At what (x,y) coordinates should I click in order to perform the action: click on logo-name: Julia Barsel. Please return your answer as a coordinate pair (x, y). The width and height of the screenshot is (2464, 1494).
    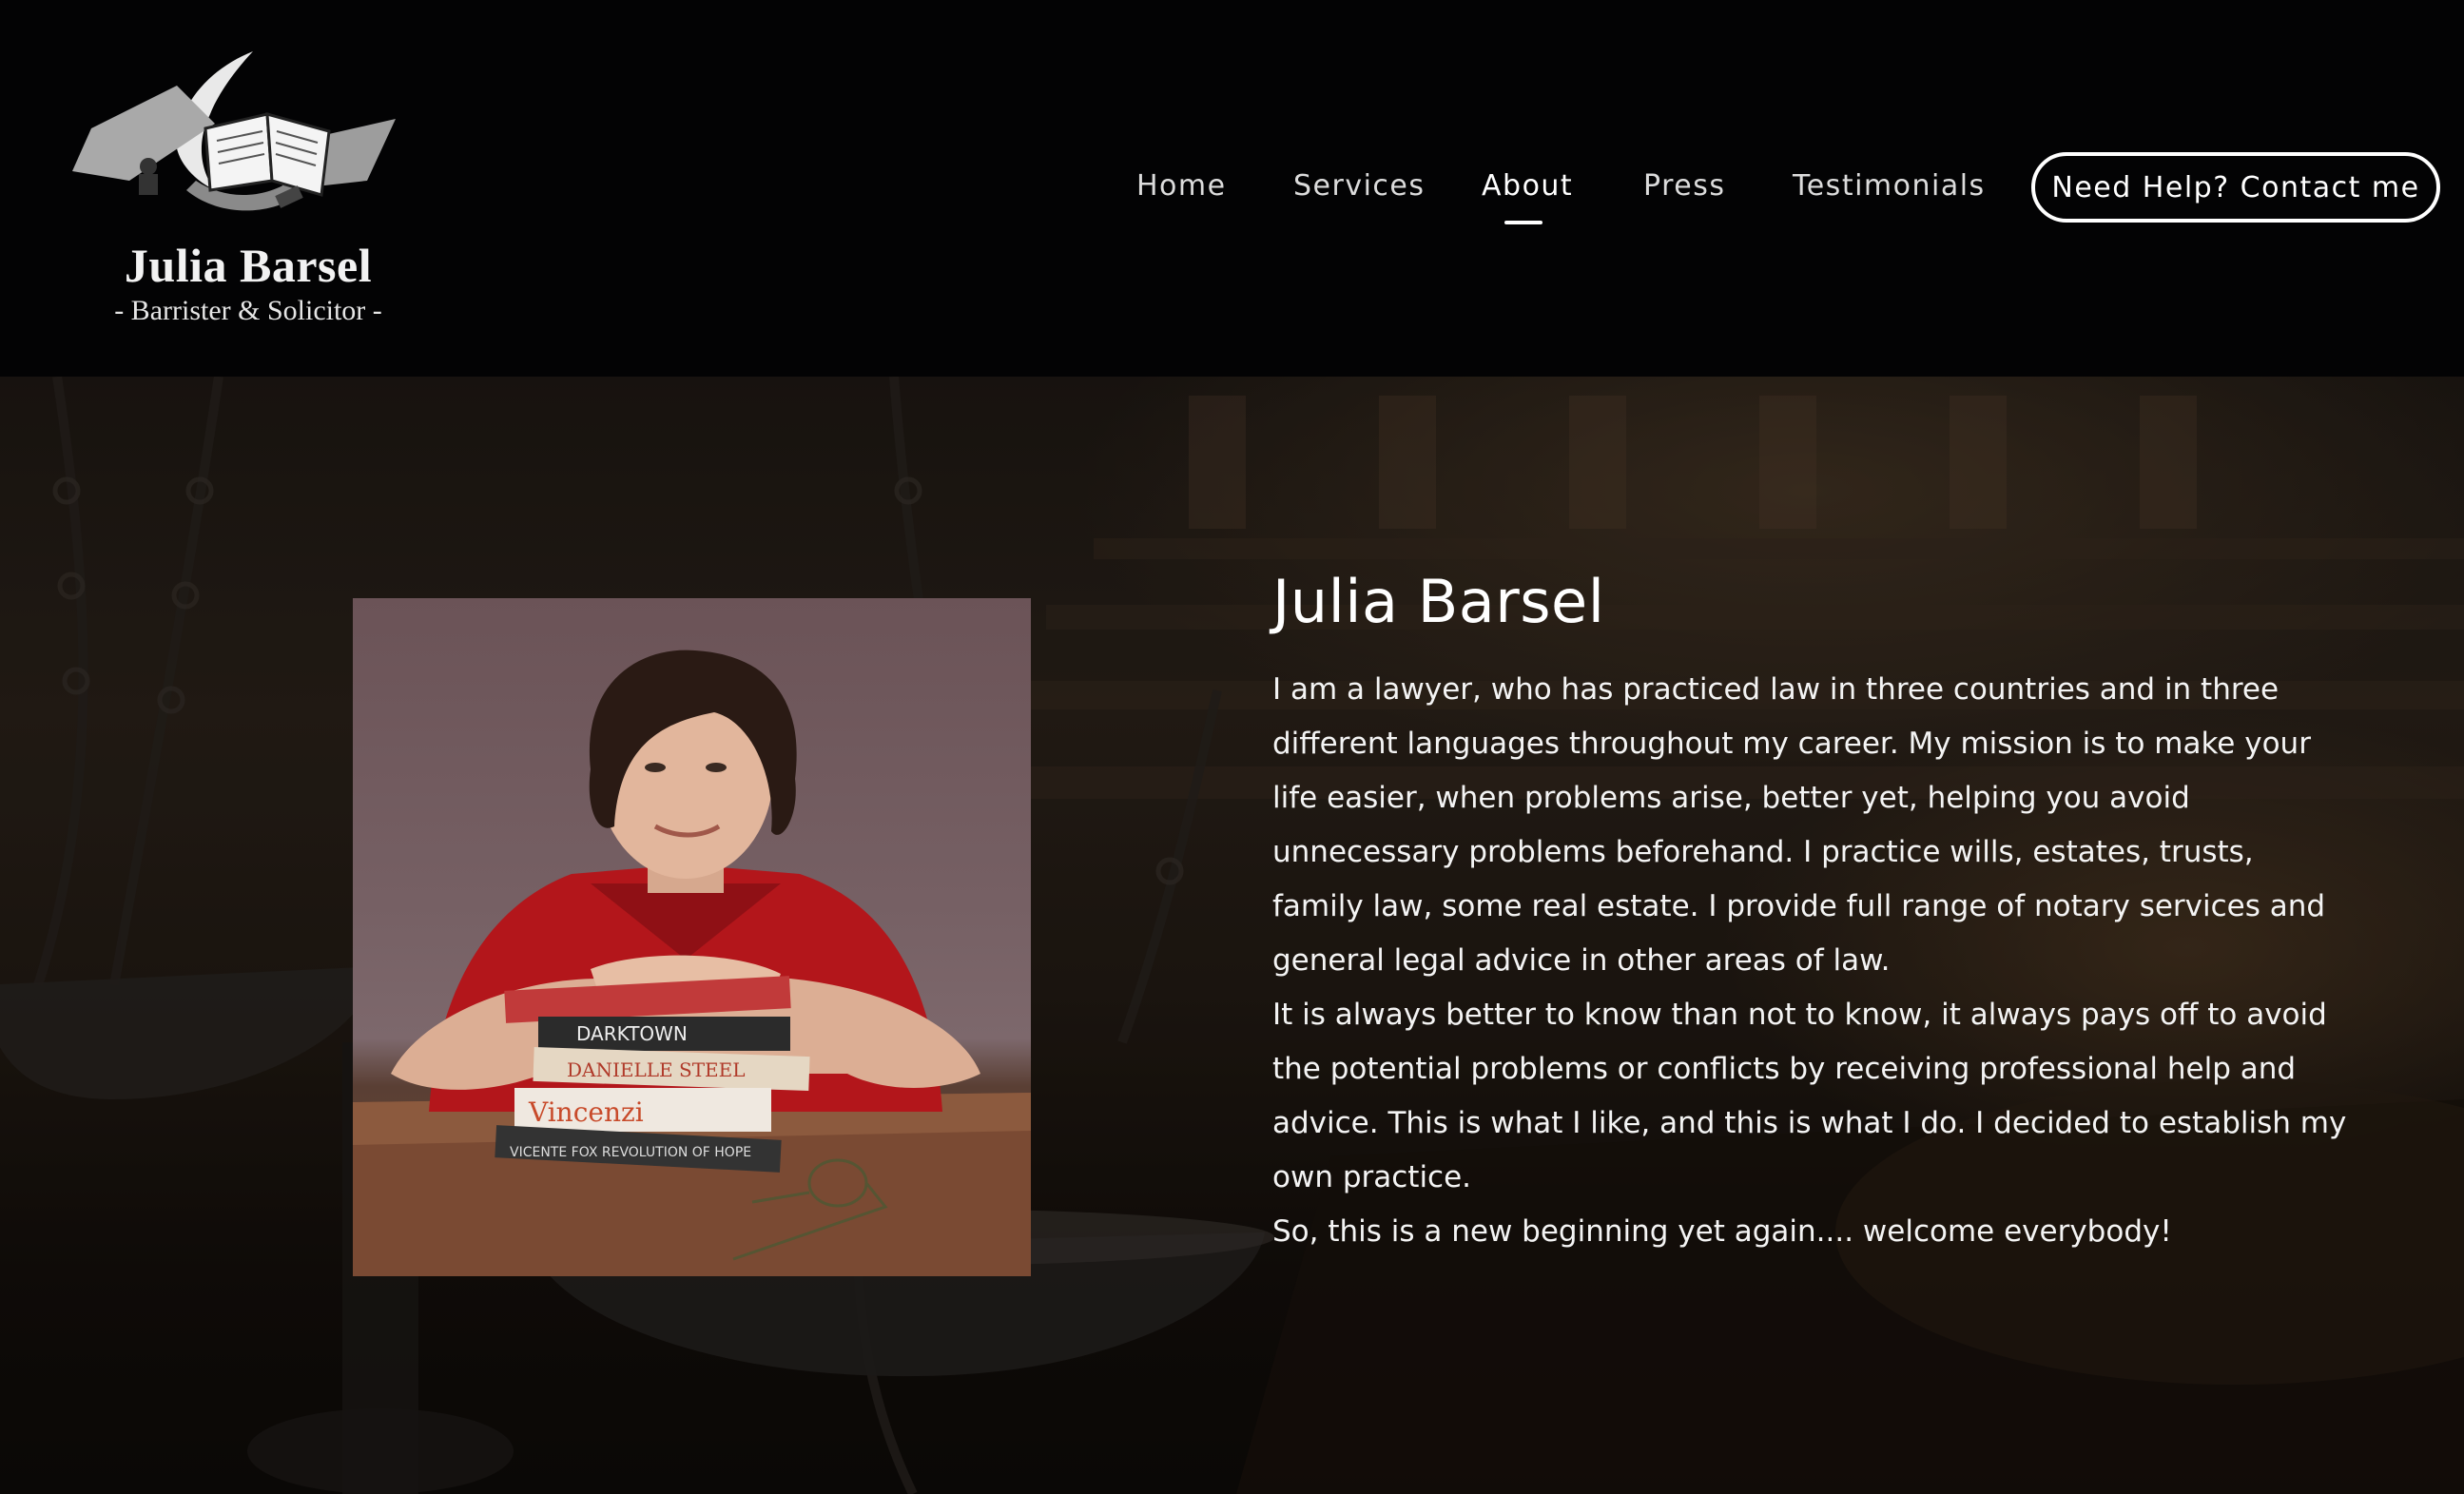
    Looking at the image, I should click on (248, 265).